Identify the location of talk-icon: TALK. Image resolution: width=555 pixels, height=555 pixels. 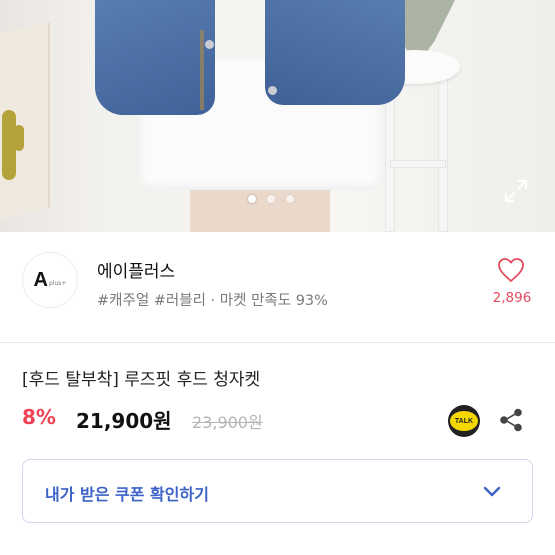
(464, 421).